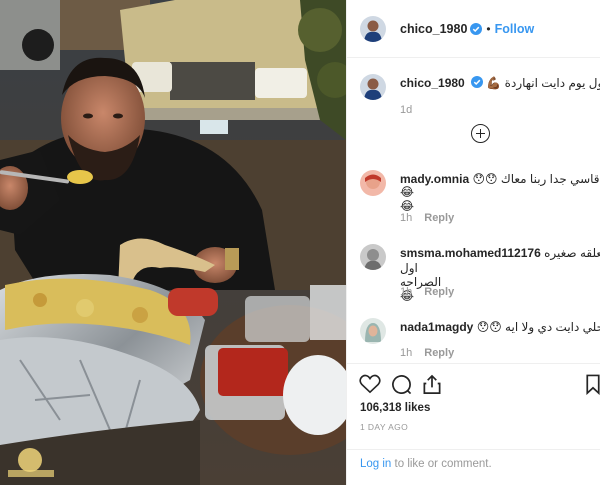 Image resolution: width=600 pixels, height=485 pixels. I want to click on likes-count: 106,318 likes, so click(395, 408).